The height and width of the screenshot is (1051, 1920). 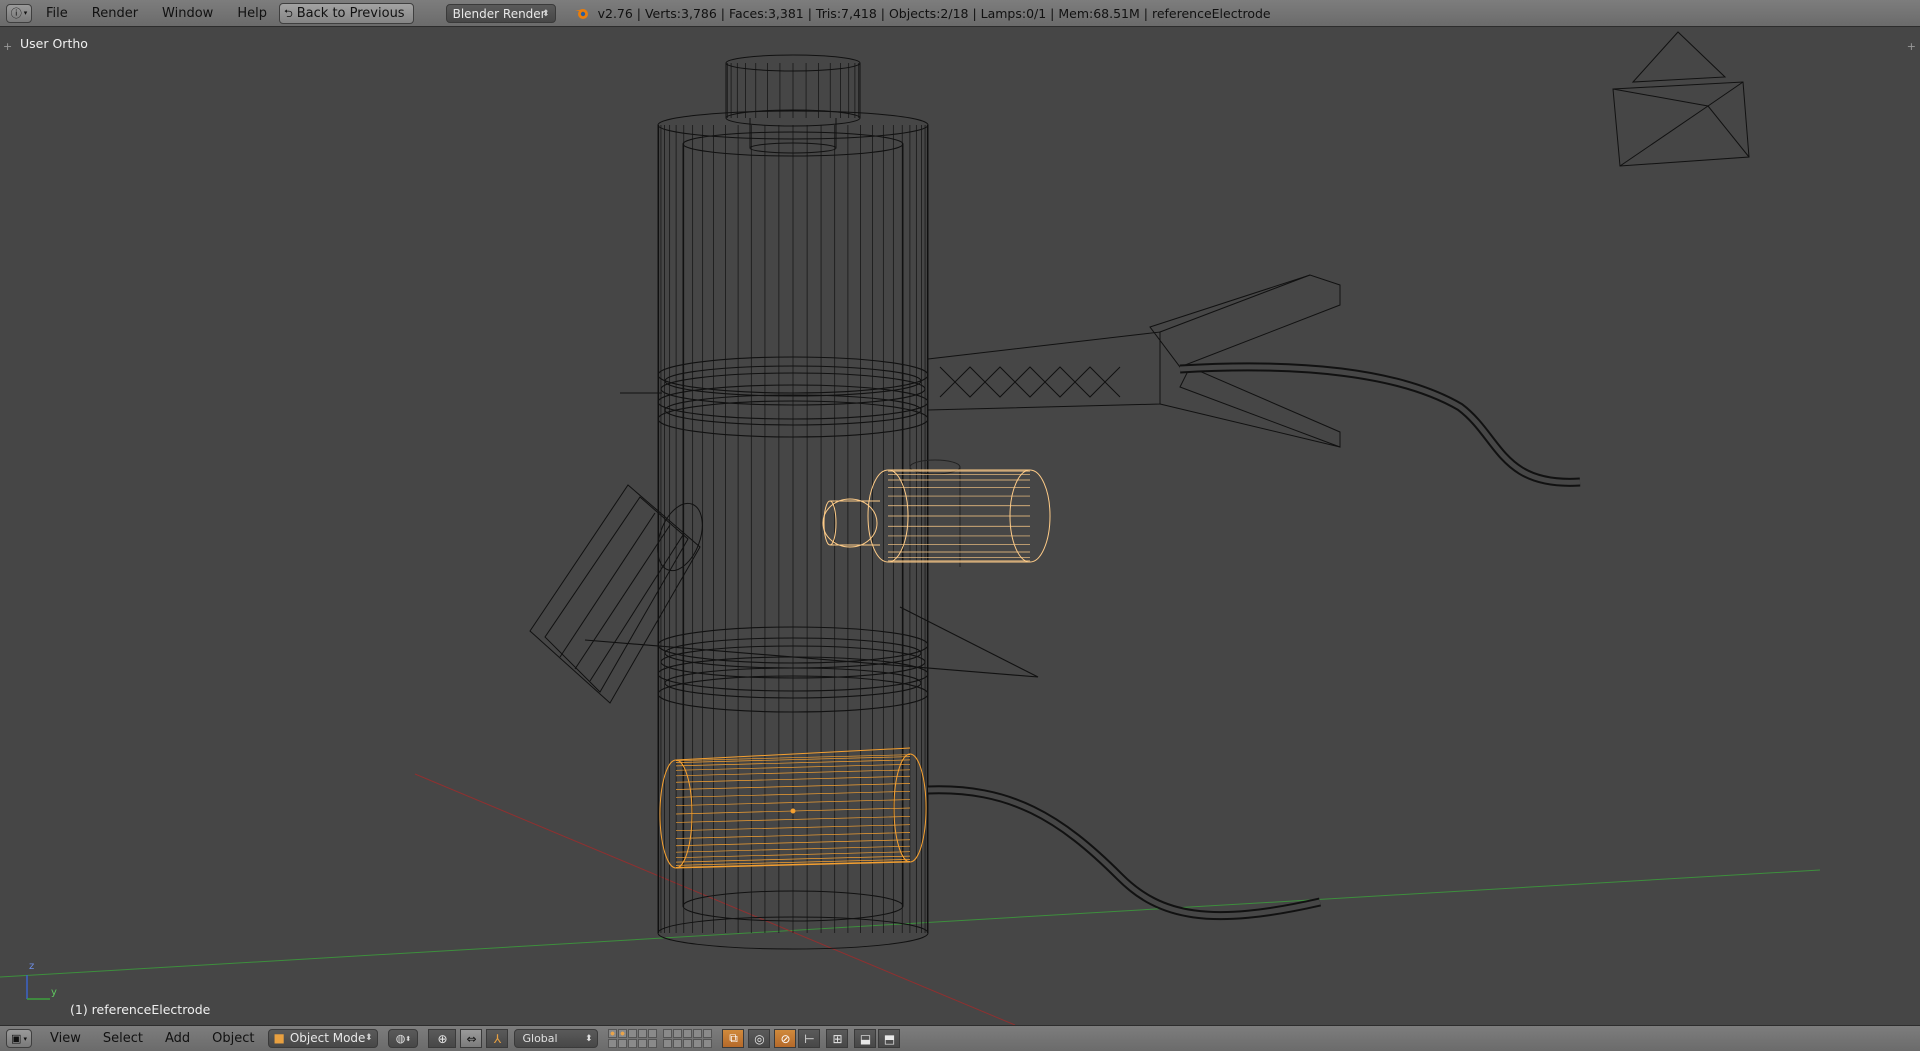 What do you see at coordinates (811, 659) in the screenshot?
I see `lower-ring` at bounding box center [811, 659].